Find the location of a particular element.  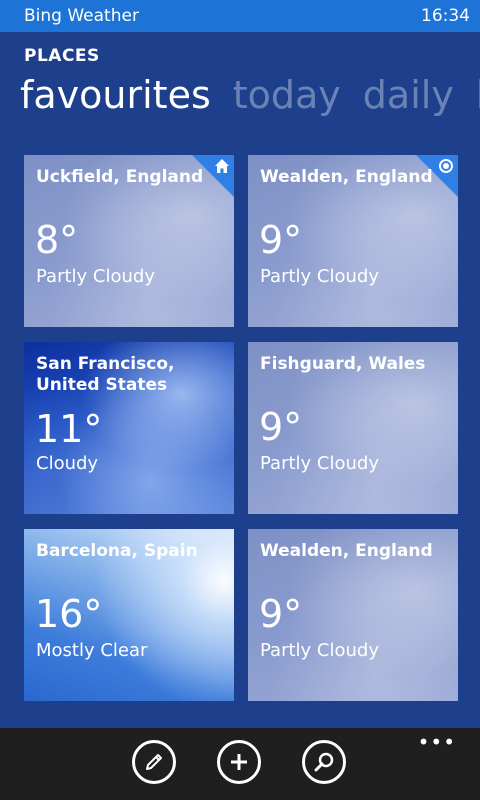

add-button is located at coordinates (239, 762).